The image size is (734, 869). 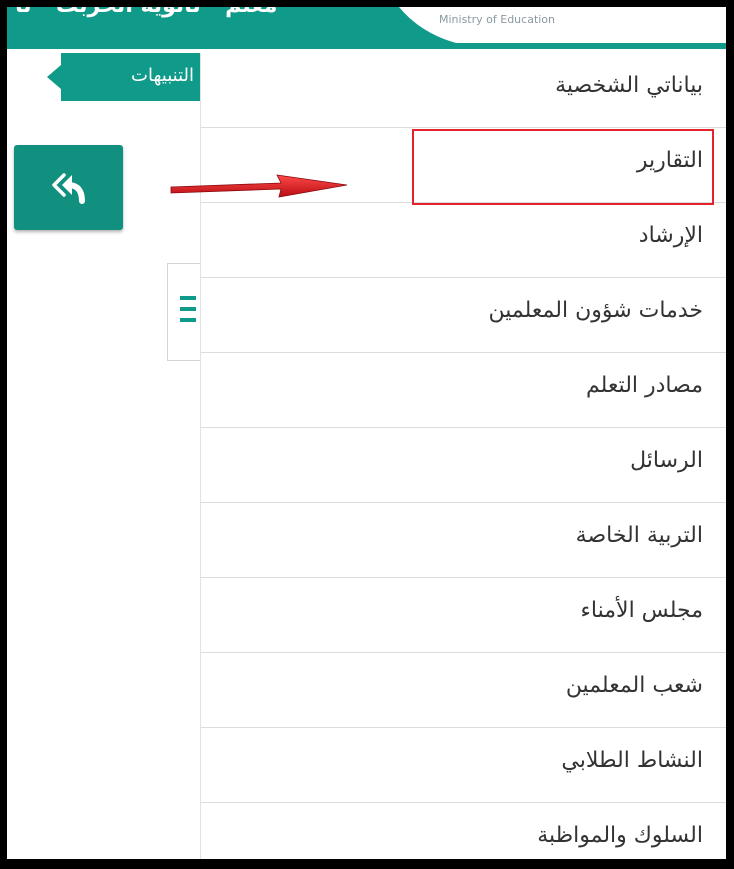 I want to click on back-button, so click(x=68, y=187).